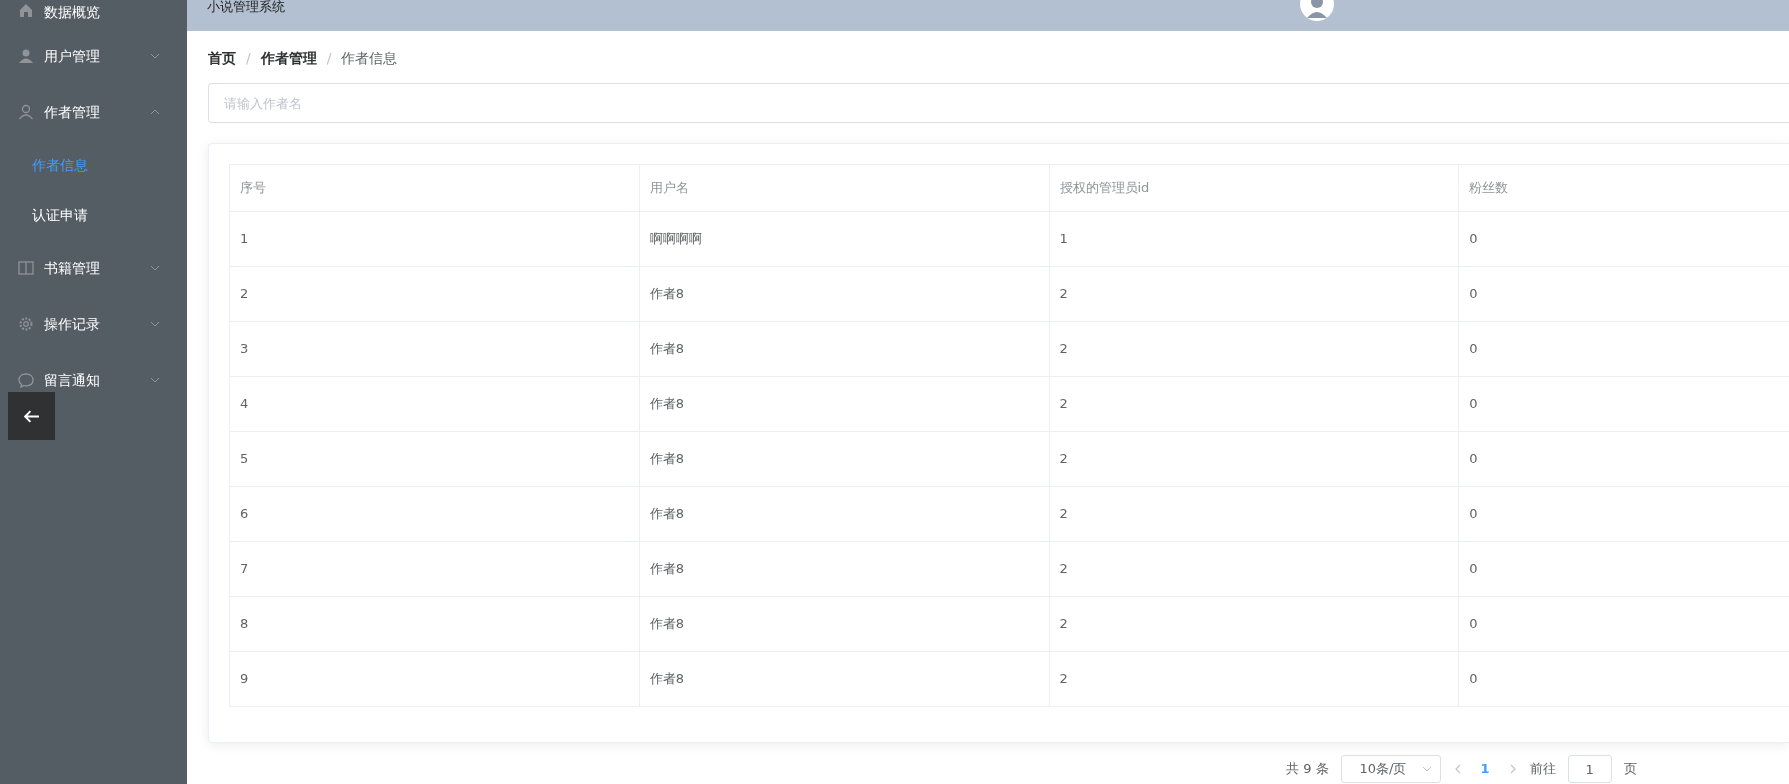  Describe the element at coordinates (222, 58) in the screenshot. I see `breadcrumb-link: 首页` at that location.